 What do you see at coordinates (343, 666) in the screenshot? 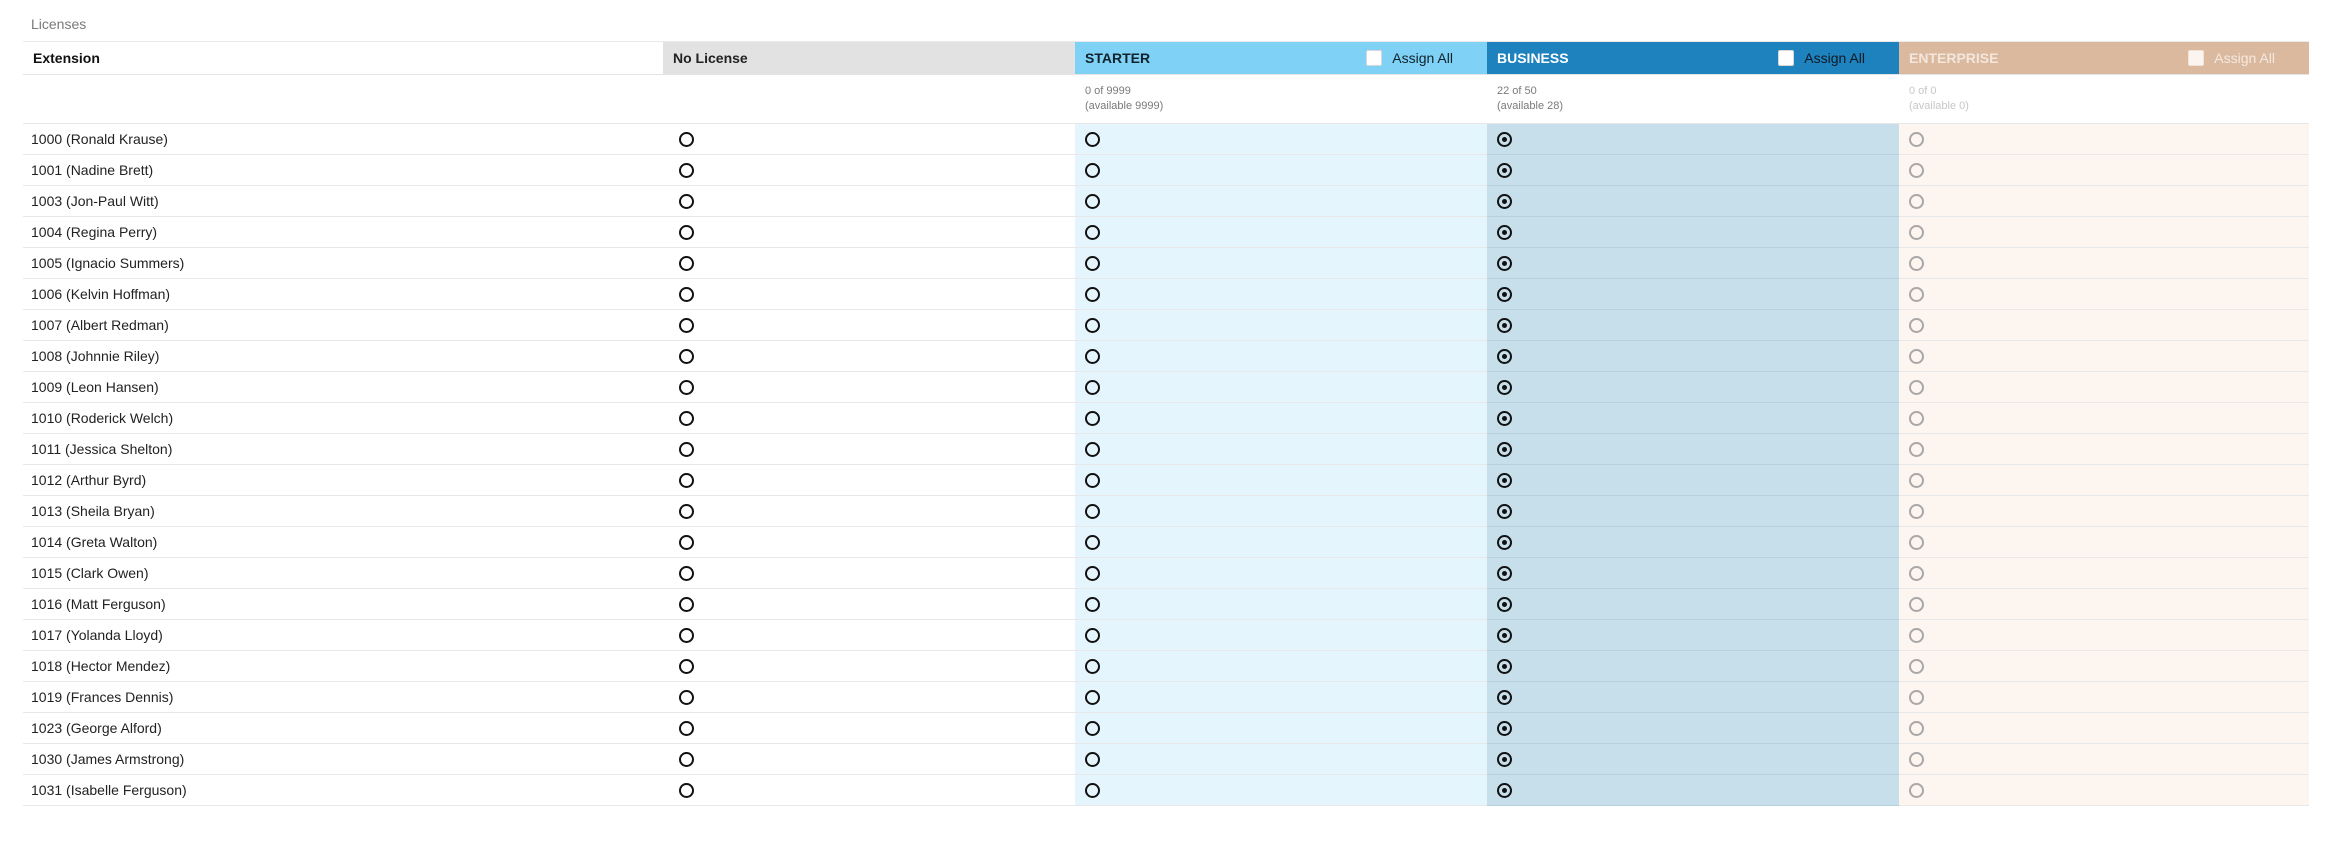
I see `extension-name: 1018 (Hector Mendez)` at bounding box center [343, 666].